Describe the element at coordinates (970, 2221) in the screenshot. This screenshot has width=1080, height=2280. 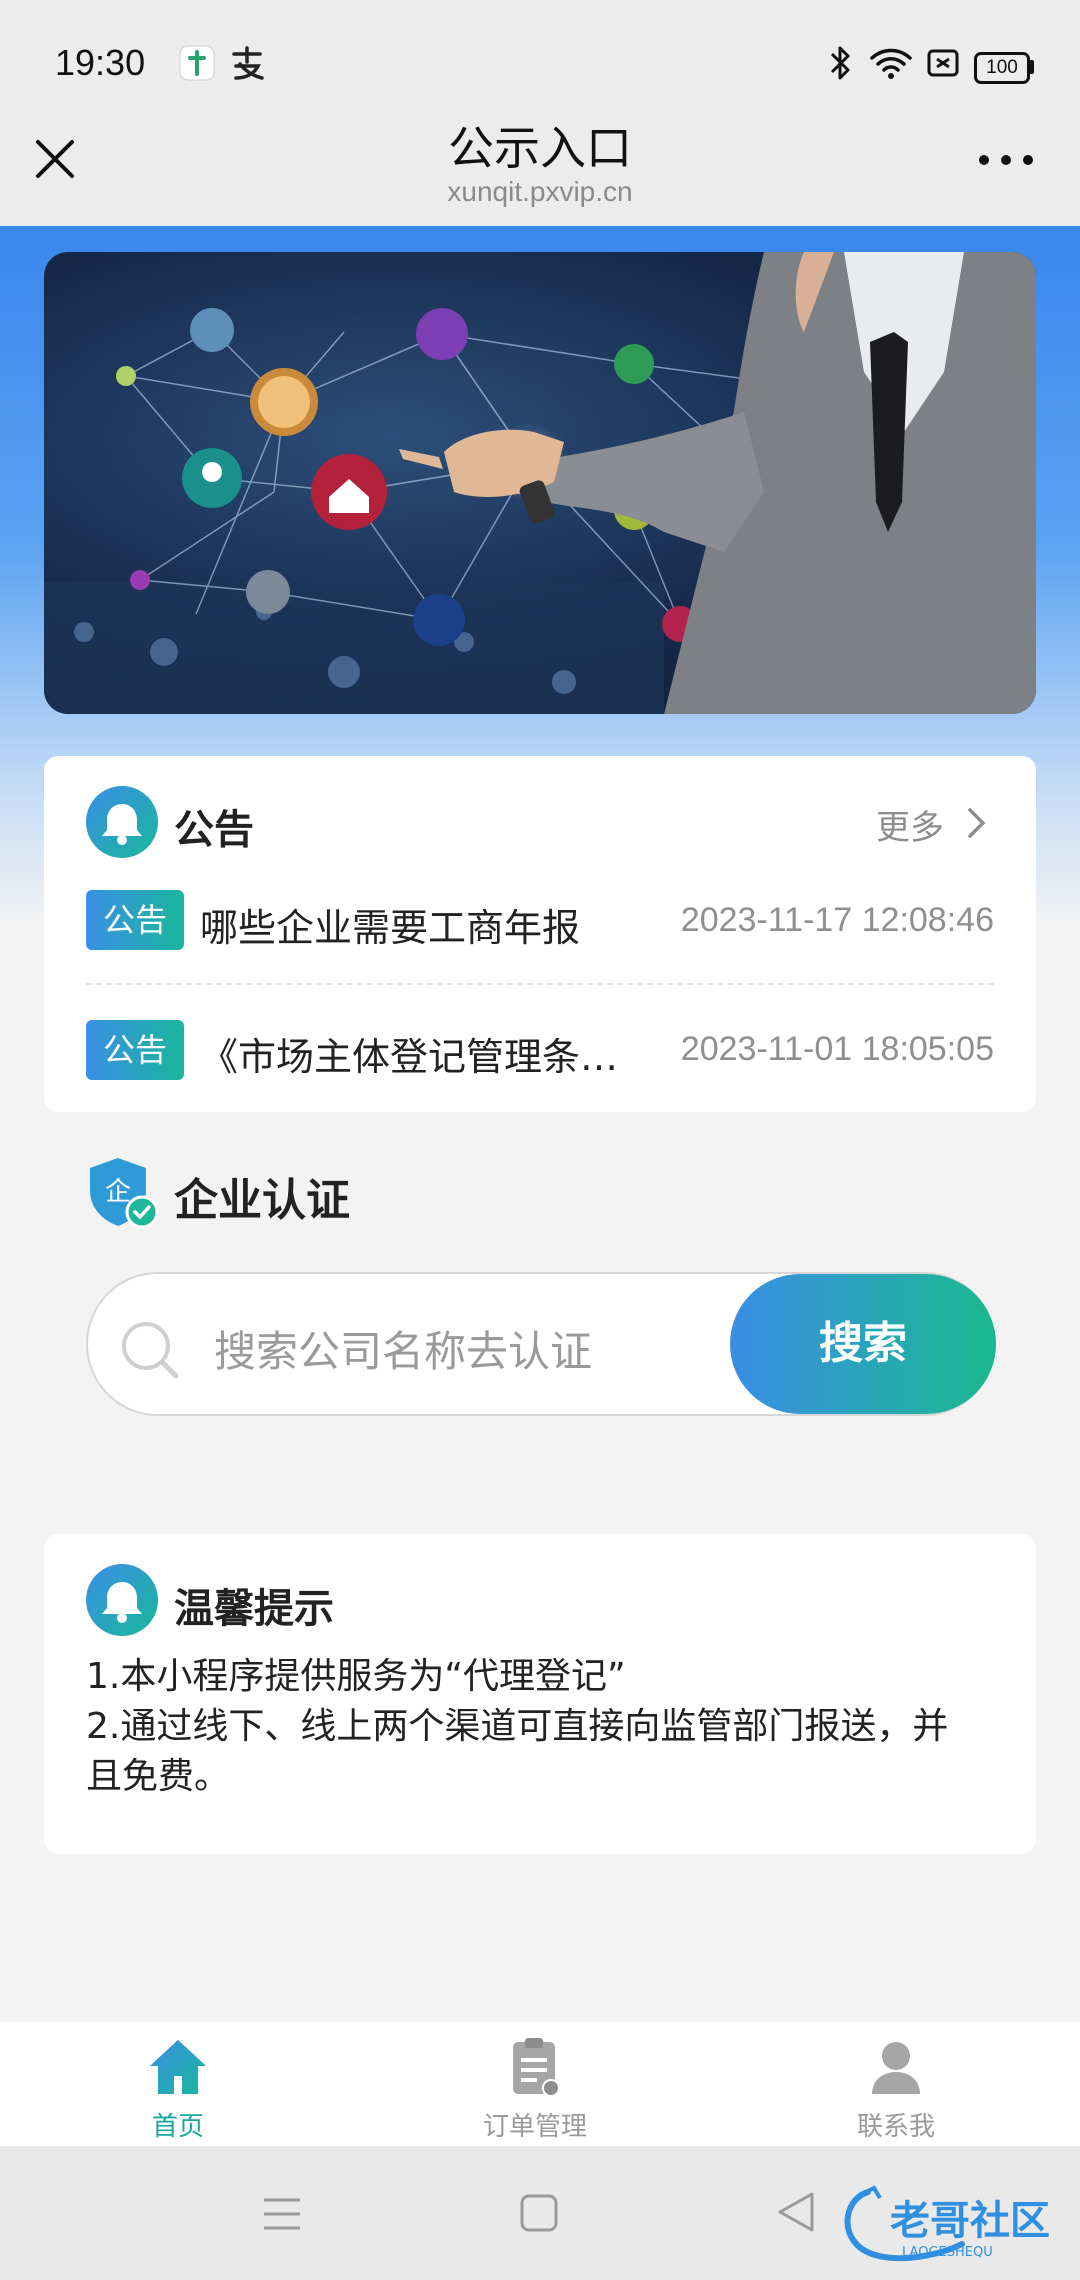
I see `watermark-text: 老哥社区` at that location.